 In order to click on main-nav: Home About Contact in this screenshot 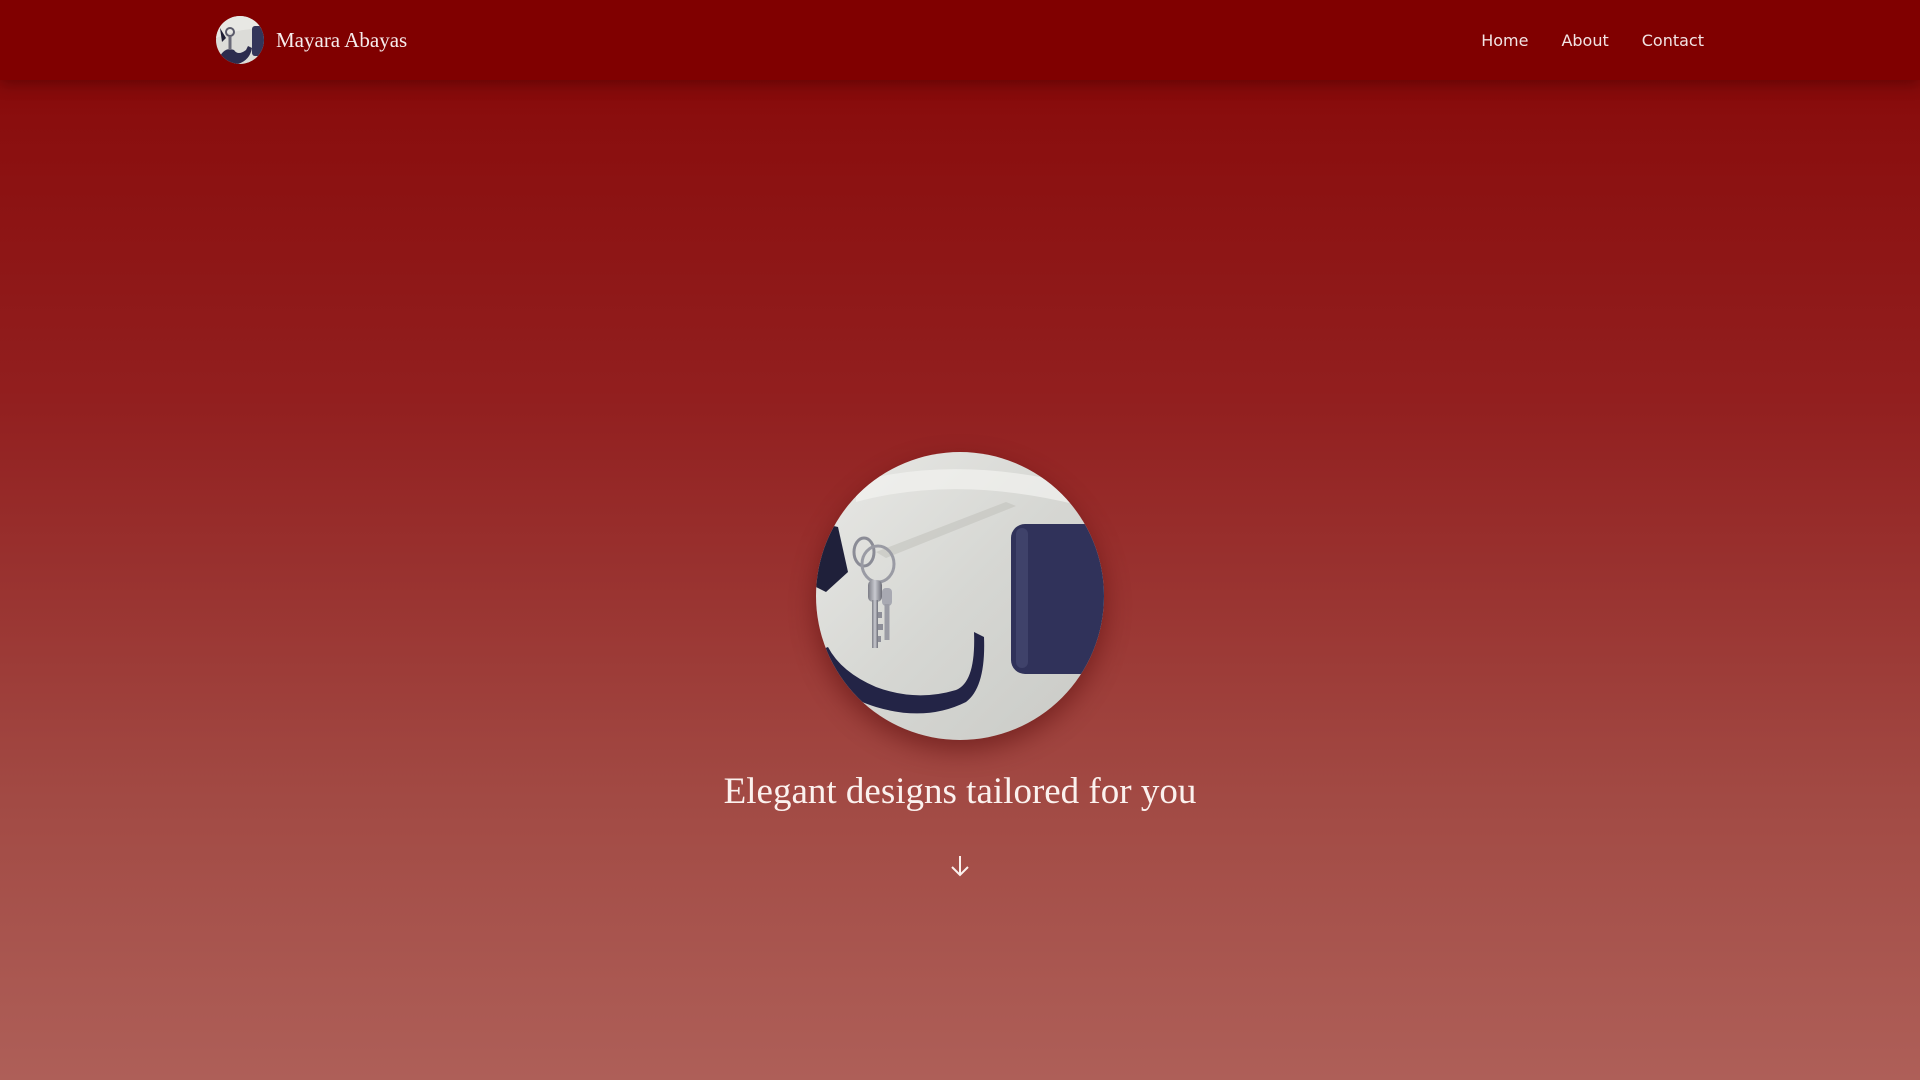, I will do `click(1576, 40)`.